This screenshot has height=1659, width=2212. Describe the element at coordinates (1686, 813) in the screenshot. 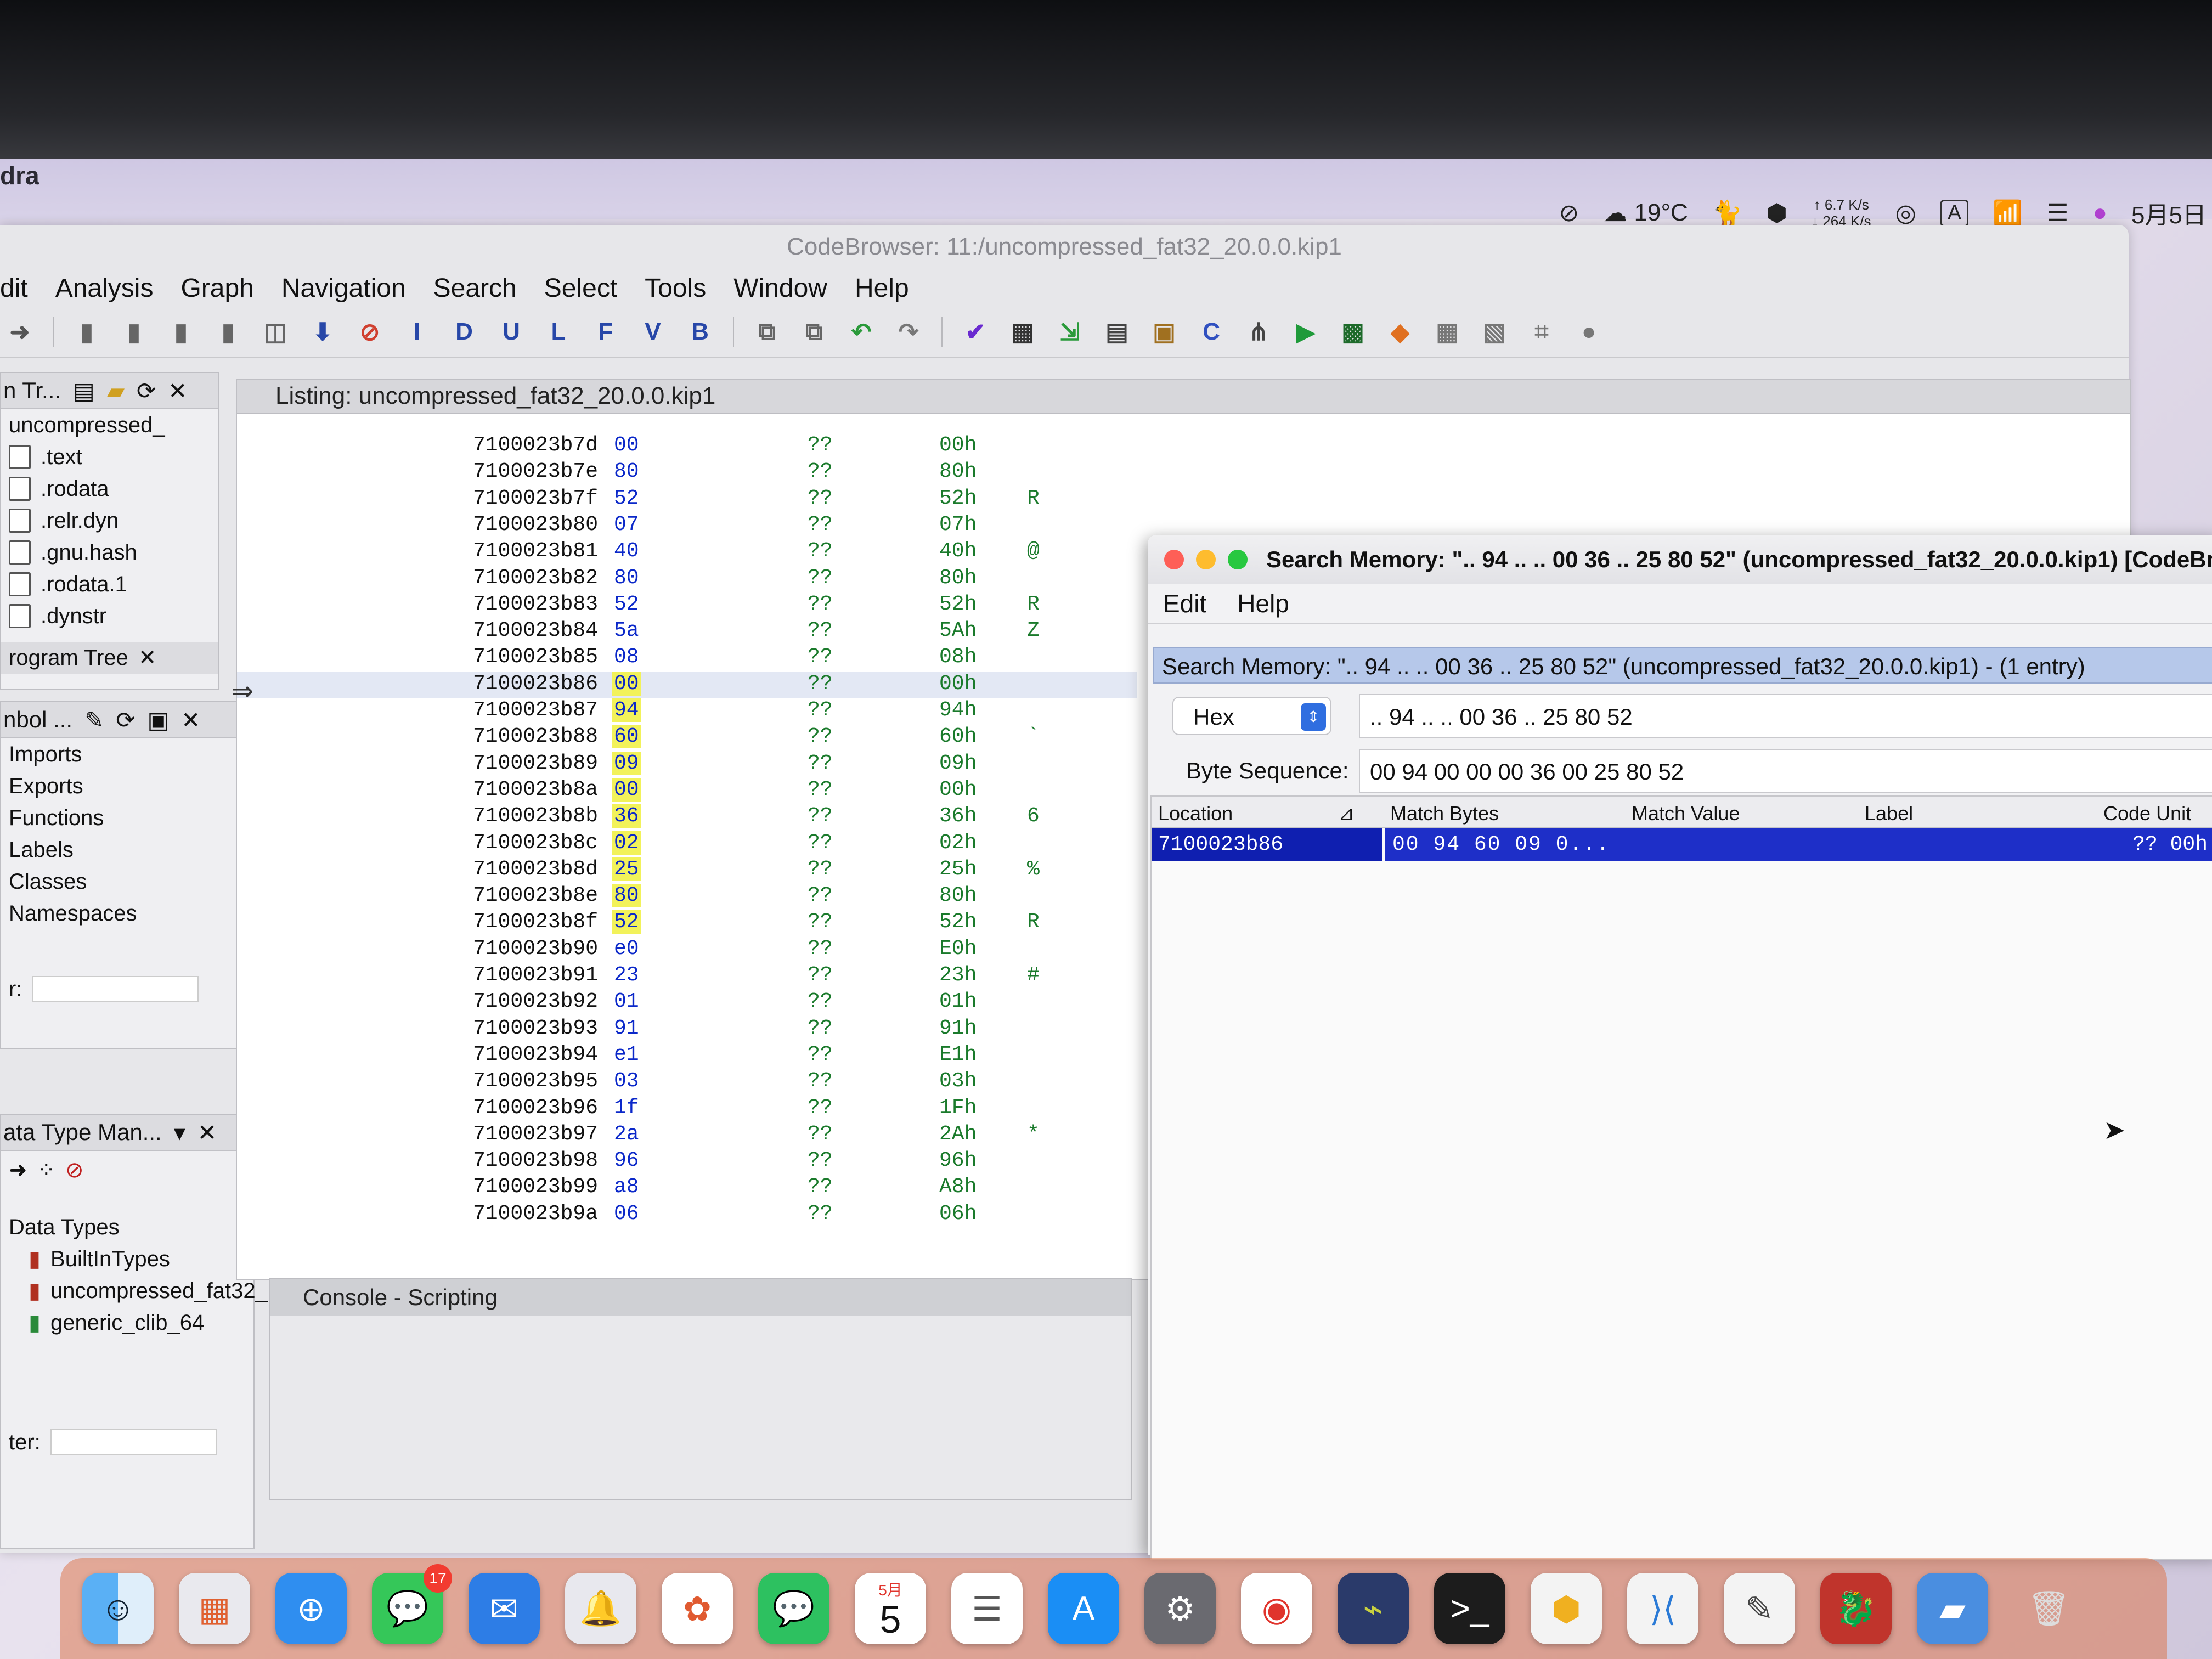

I see `column-match-value: Match Value` at that location.